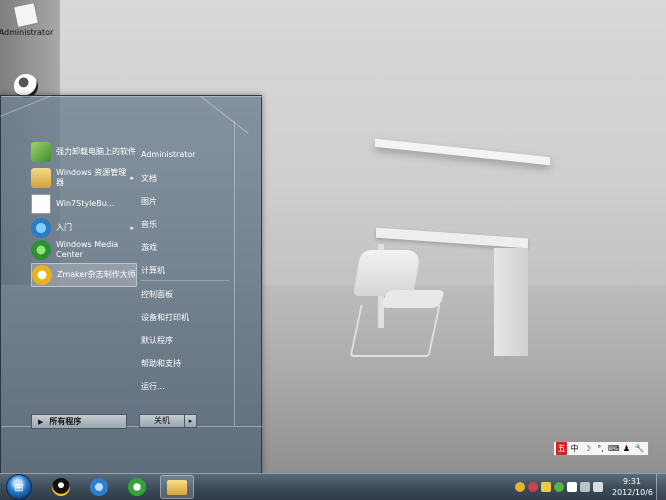 The width and height of the screenshot is (666, 500). I want to click on program-label: Windows 资源管理器, so click(91, 177).